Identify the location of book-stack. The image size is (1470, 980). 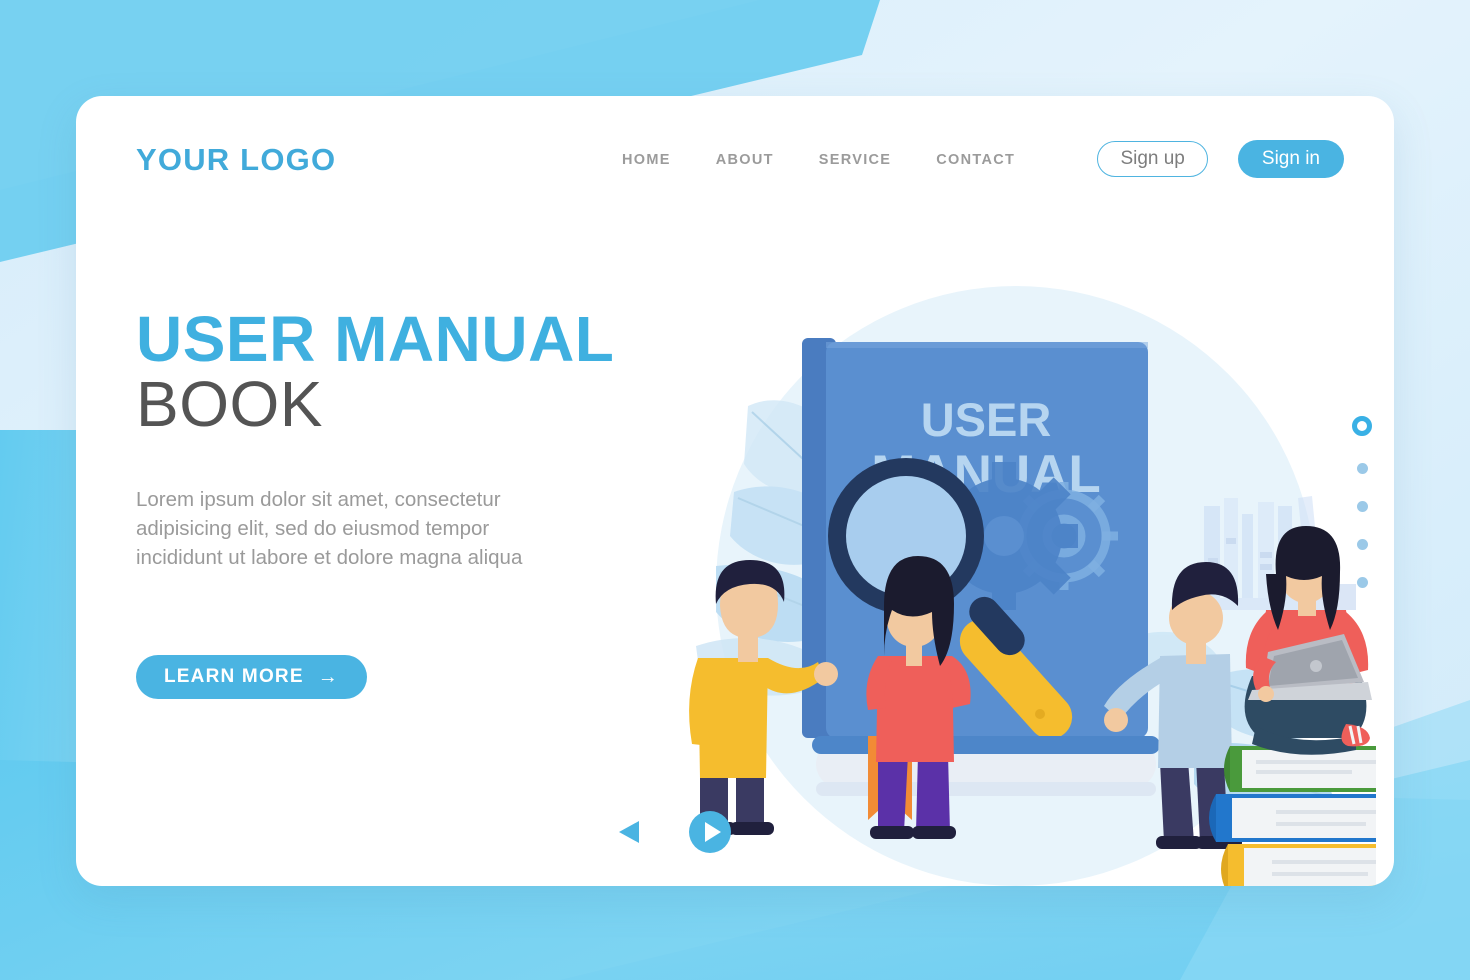
(1292, 816).